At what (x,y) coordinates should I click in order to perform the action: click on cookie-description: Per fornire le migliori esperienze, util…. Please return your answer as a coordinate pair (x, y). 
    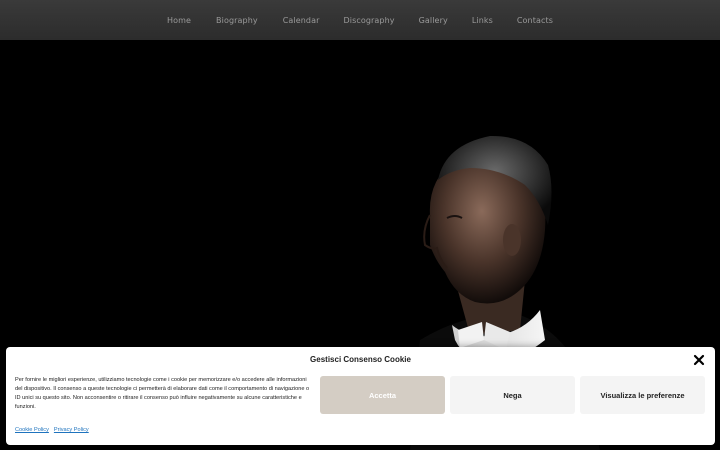
    Looking at the image, I should click on (162, 393).